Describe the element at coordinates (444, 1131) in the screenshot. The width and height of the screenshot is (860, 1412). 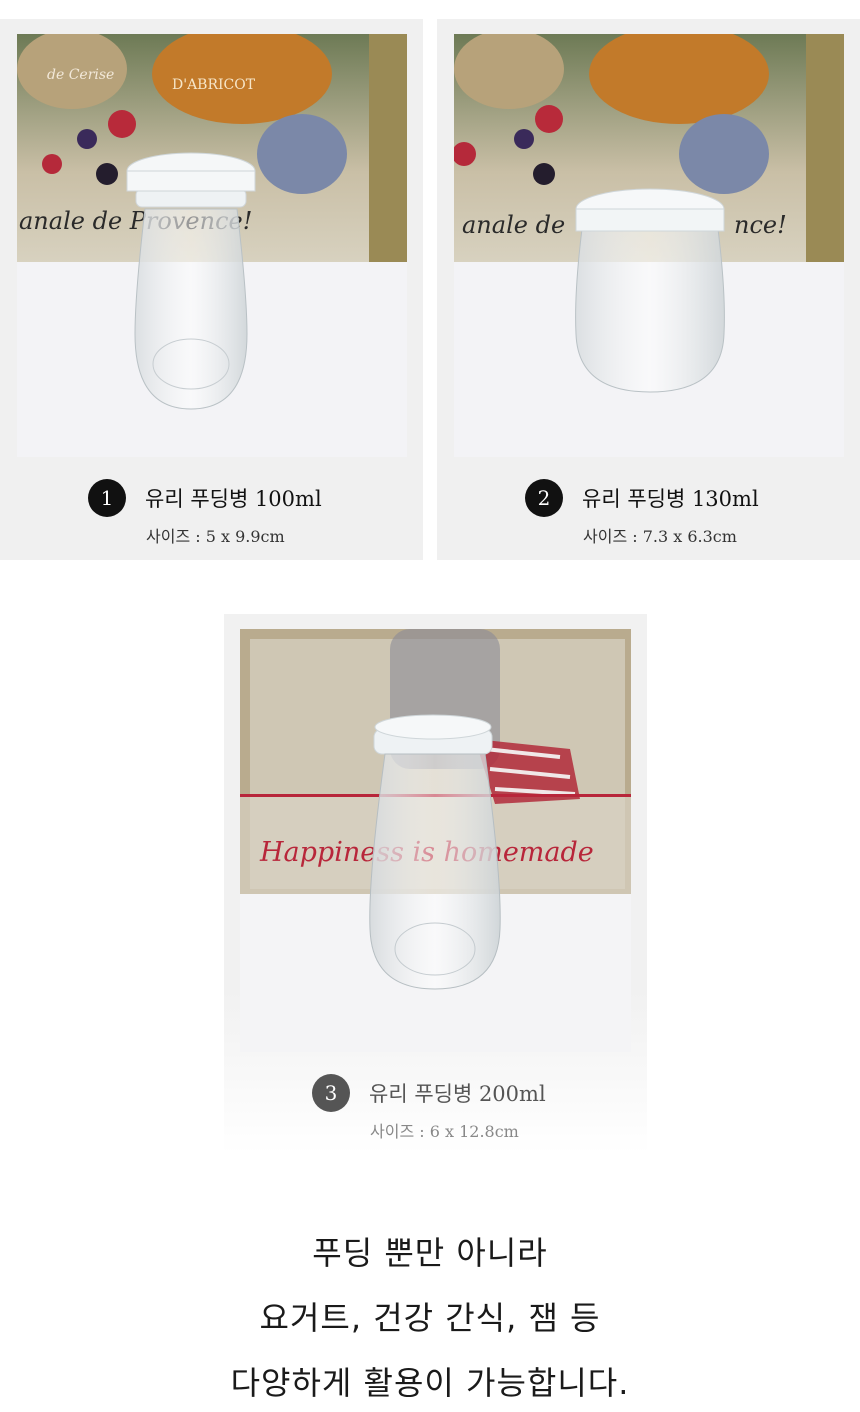
I see `product-size-3: 사이즈 : 6 x 12.8cm` at that location.